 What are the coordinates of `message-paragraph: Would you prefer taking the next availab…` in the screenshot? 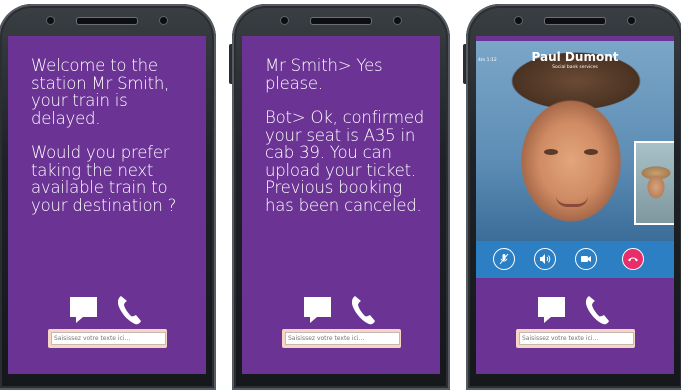 It's located at (104, 179).